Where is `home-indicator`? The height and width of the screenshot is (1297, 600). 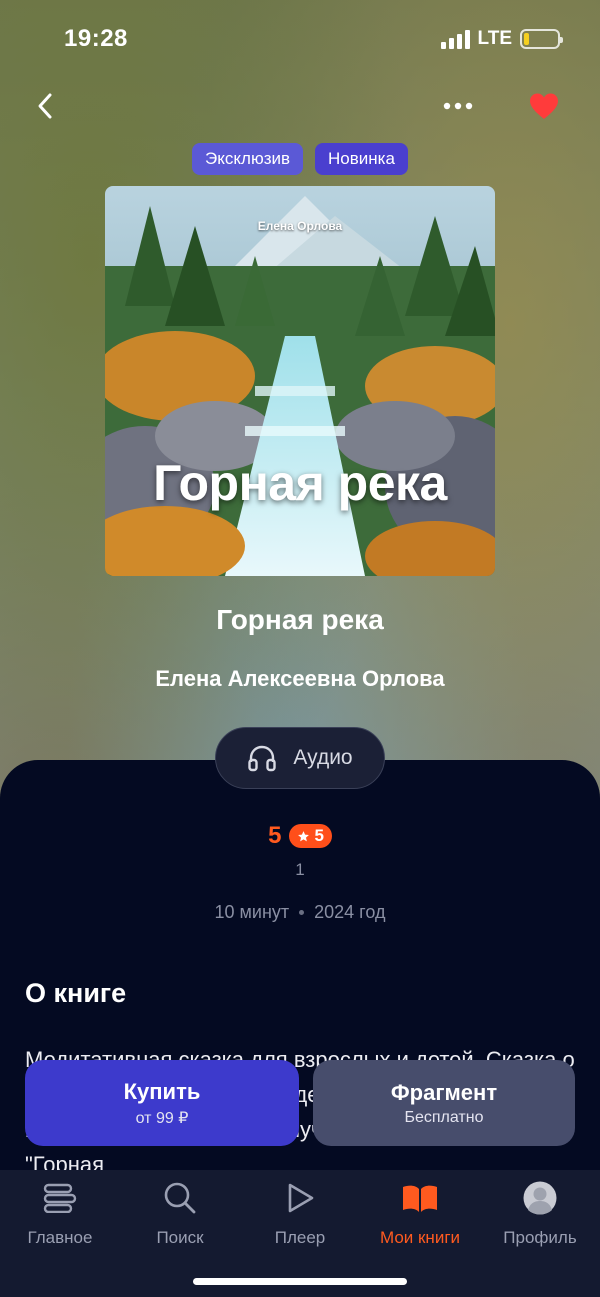 home-indicator is located at coordinates (300, 1281).